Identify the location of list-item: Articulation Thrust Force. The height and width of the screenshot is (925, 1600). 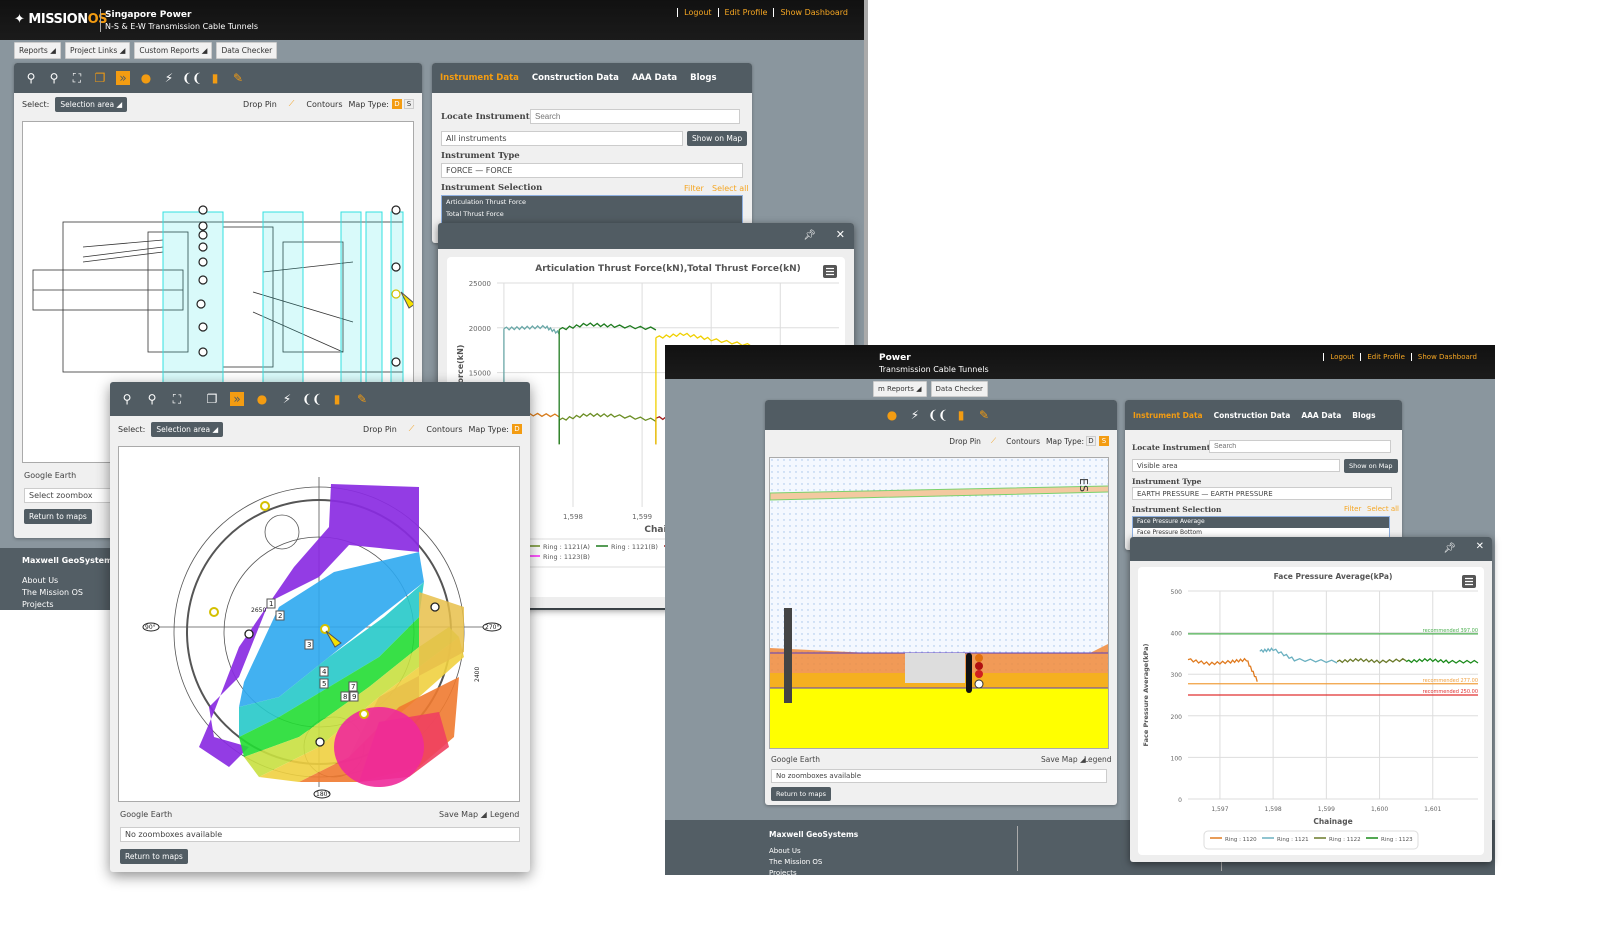
(592, 202).